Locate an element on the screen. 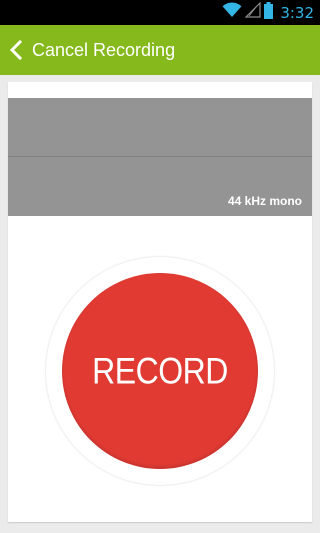 The width and height of the screenshot is (320, 533). chevron-left-icon is located at coordinates (16, 50).